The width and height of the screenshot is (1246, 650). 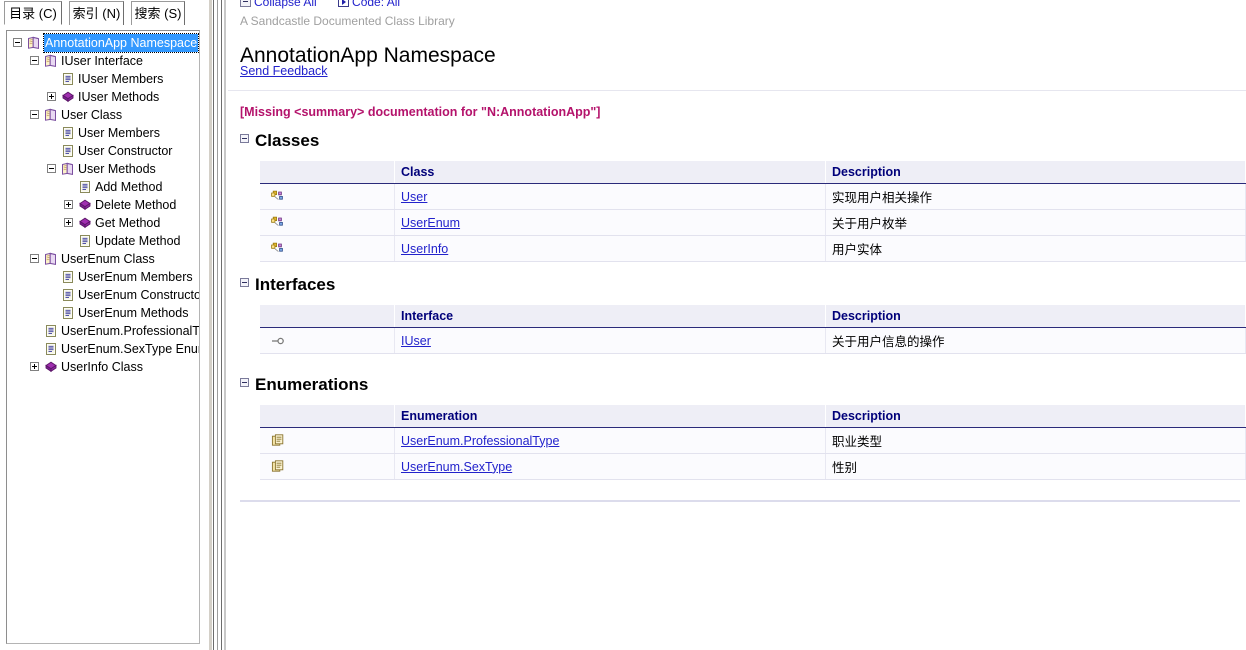 I want to click on code-filter-label: Code: All, so click(x=376, y=4).